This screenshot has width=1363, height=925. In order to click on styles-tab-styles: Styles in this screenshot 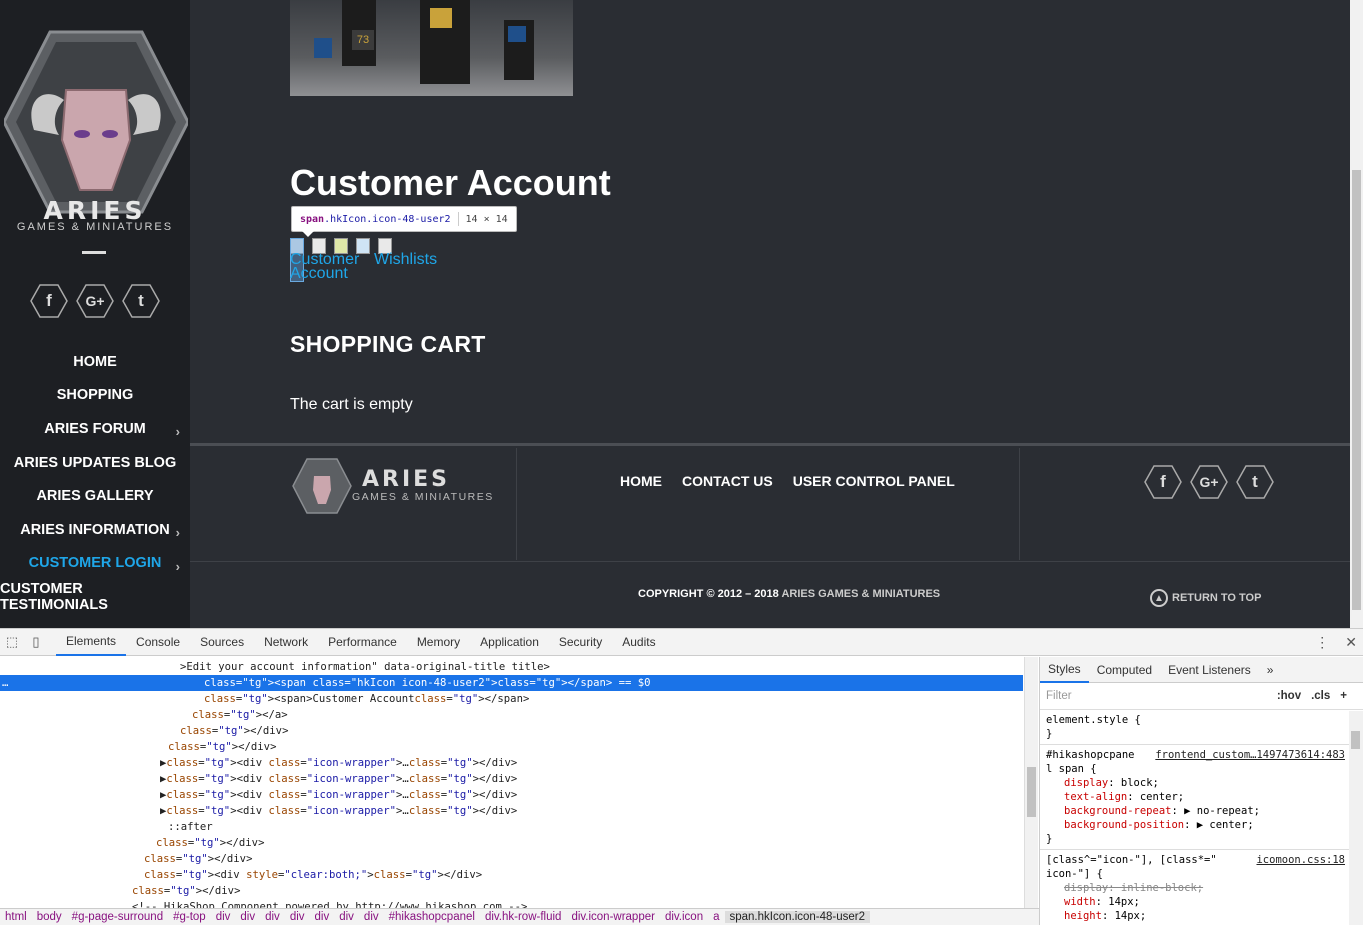, I will do `click(1064, 670)`.